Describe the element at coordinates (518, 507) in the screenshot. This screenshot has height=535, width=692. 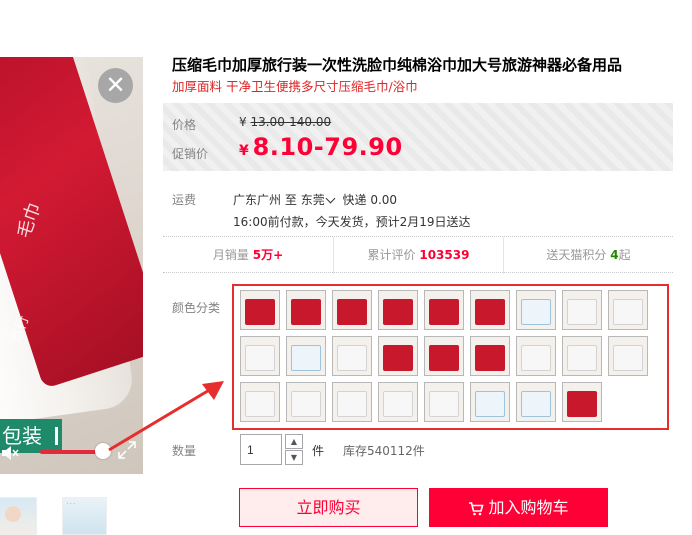
I see `add-to-cart-button: 加入购物车` at that location.